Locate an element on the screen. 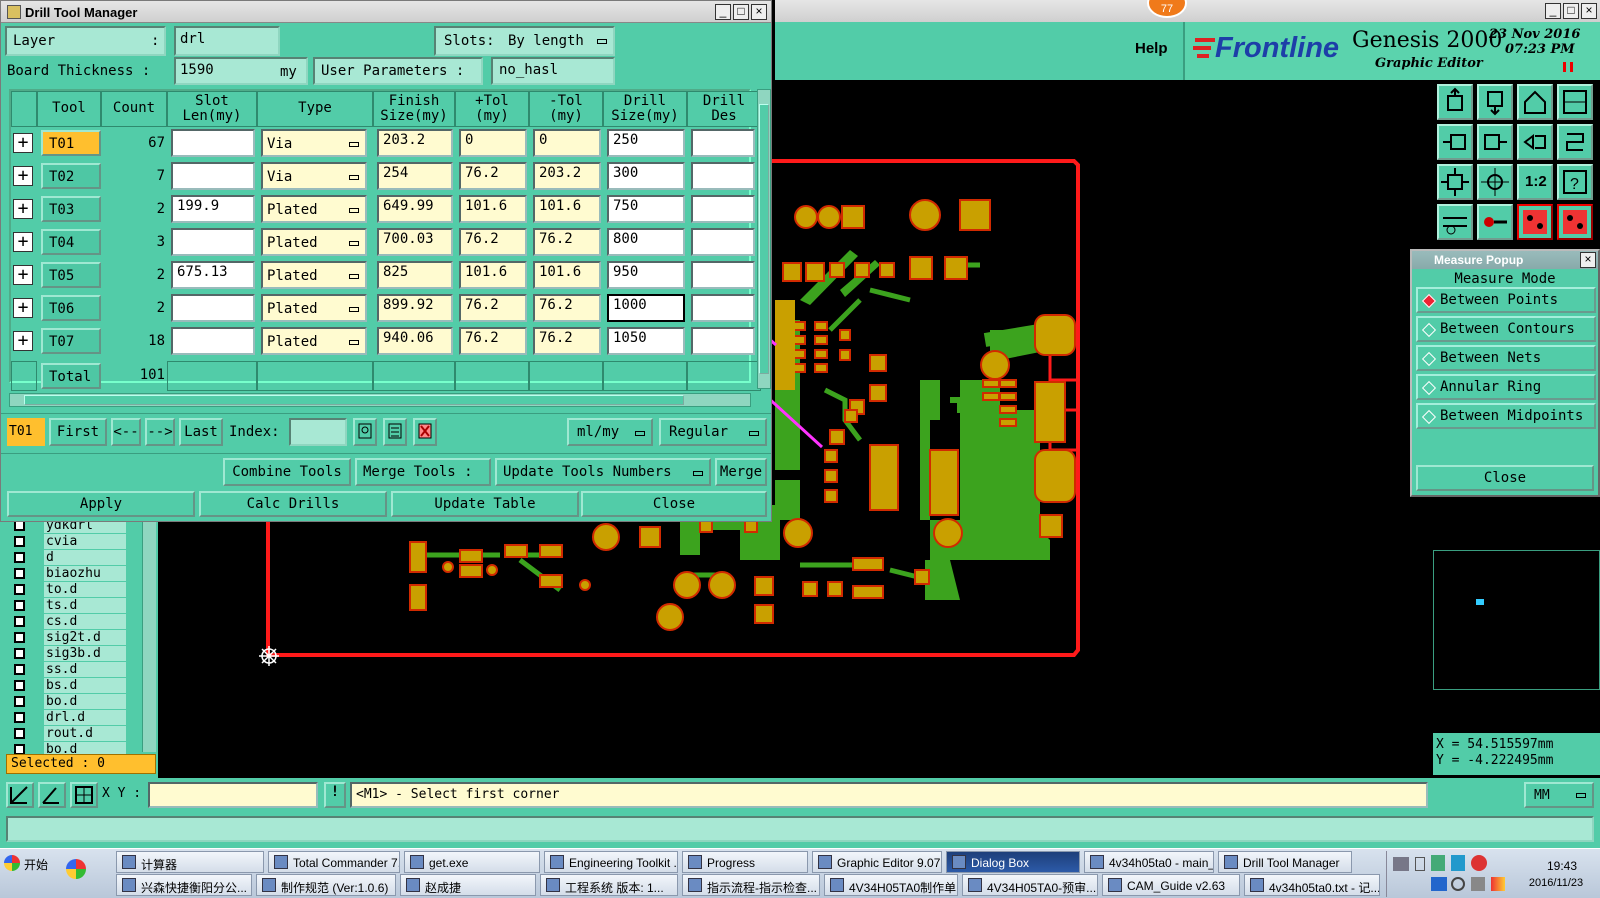  snap-mode-icon is located at coordinates (20, 795).